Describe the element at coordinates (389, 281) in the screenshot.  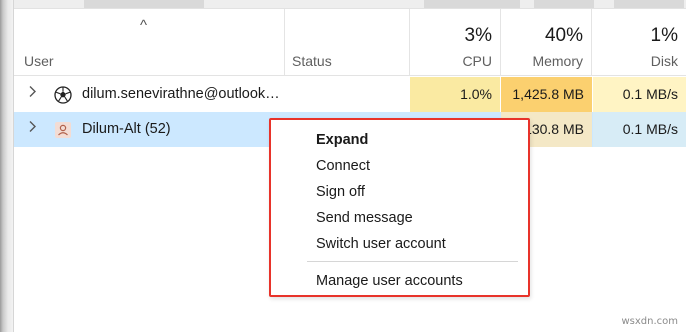
I see `menu-item-manage-user-accounts: Manage user accounts` at that location.